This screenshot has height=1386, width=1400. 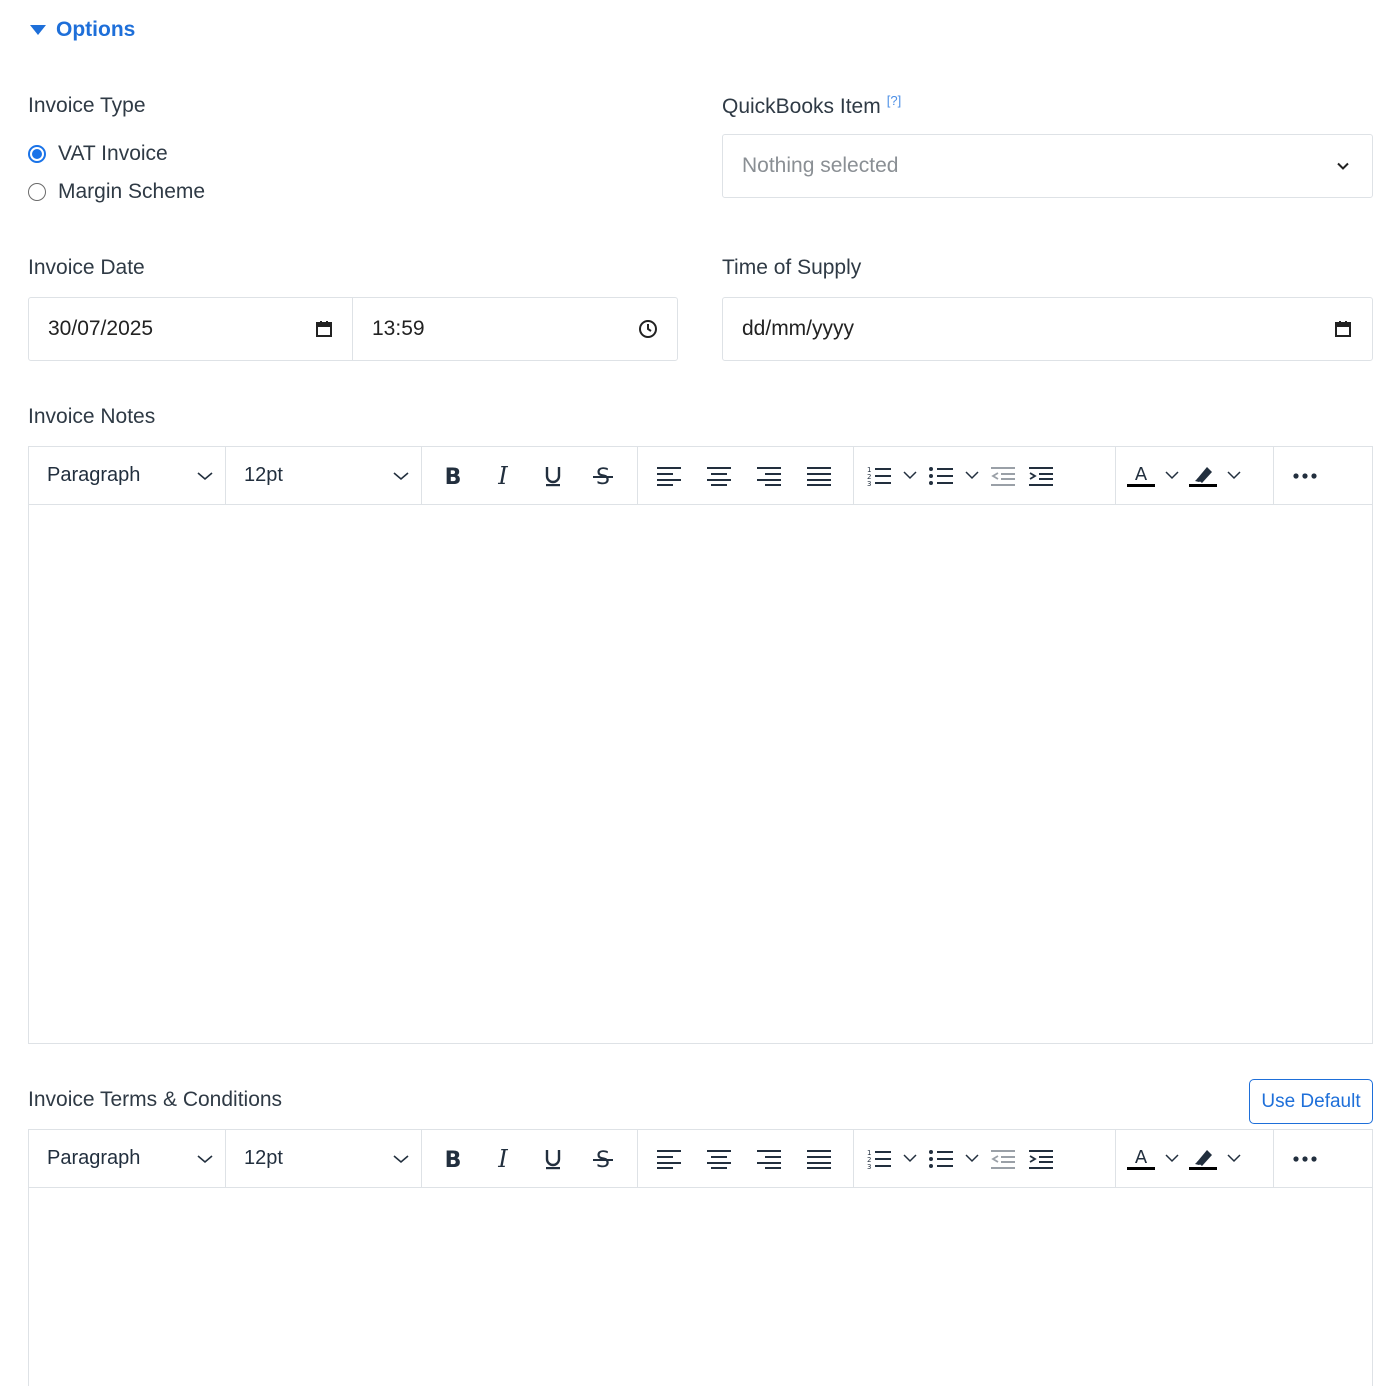 I want to click on clock-icon, so click(x=648, y=329).